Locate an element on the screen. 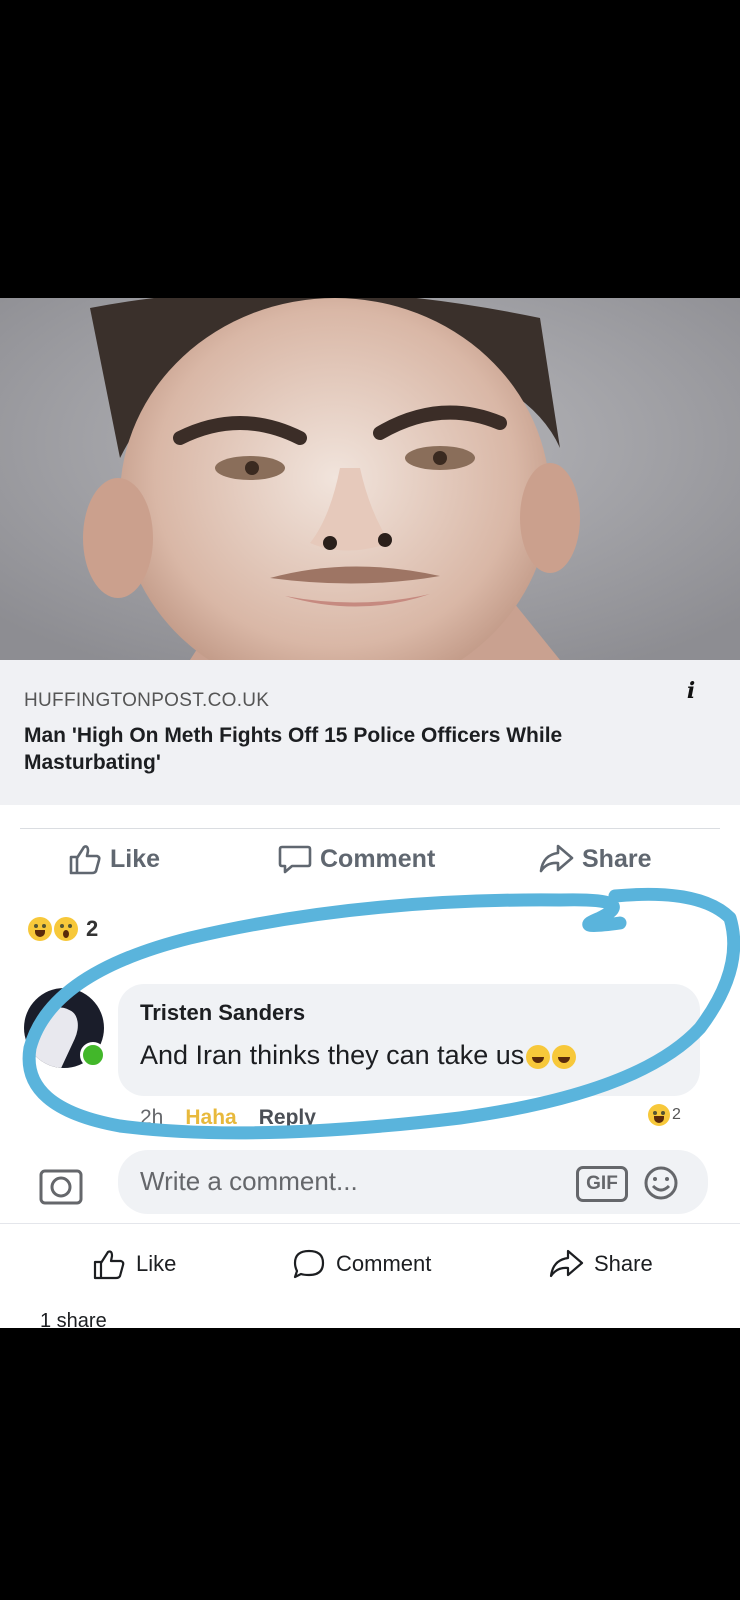 The image size is (740, 1600). outer-like-button: Like is located at coordinates (134, 1264).